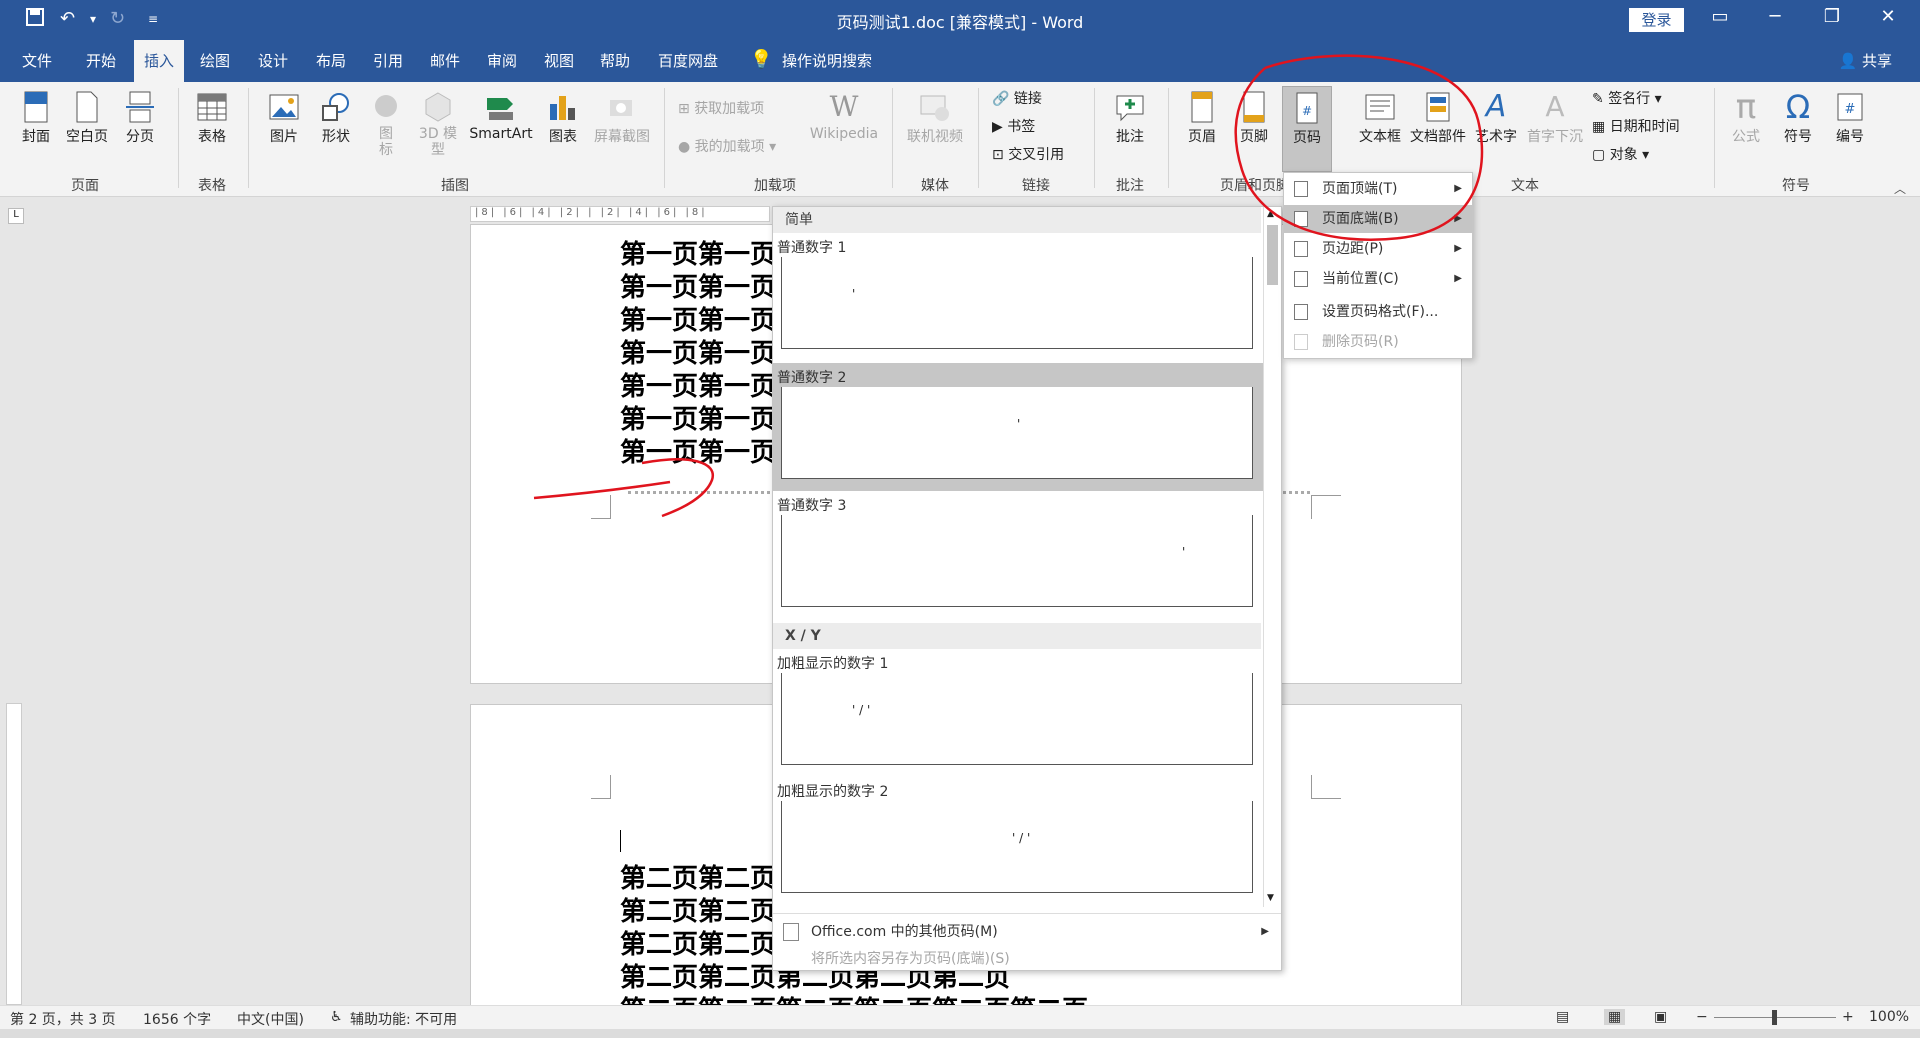 This screenshot has width=1920, height=1038. Describe the element at coordinates (14, 854) in the screenshot. I see `vertical-ruler` at that location.